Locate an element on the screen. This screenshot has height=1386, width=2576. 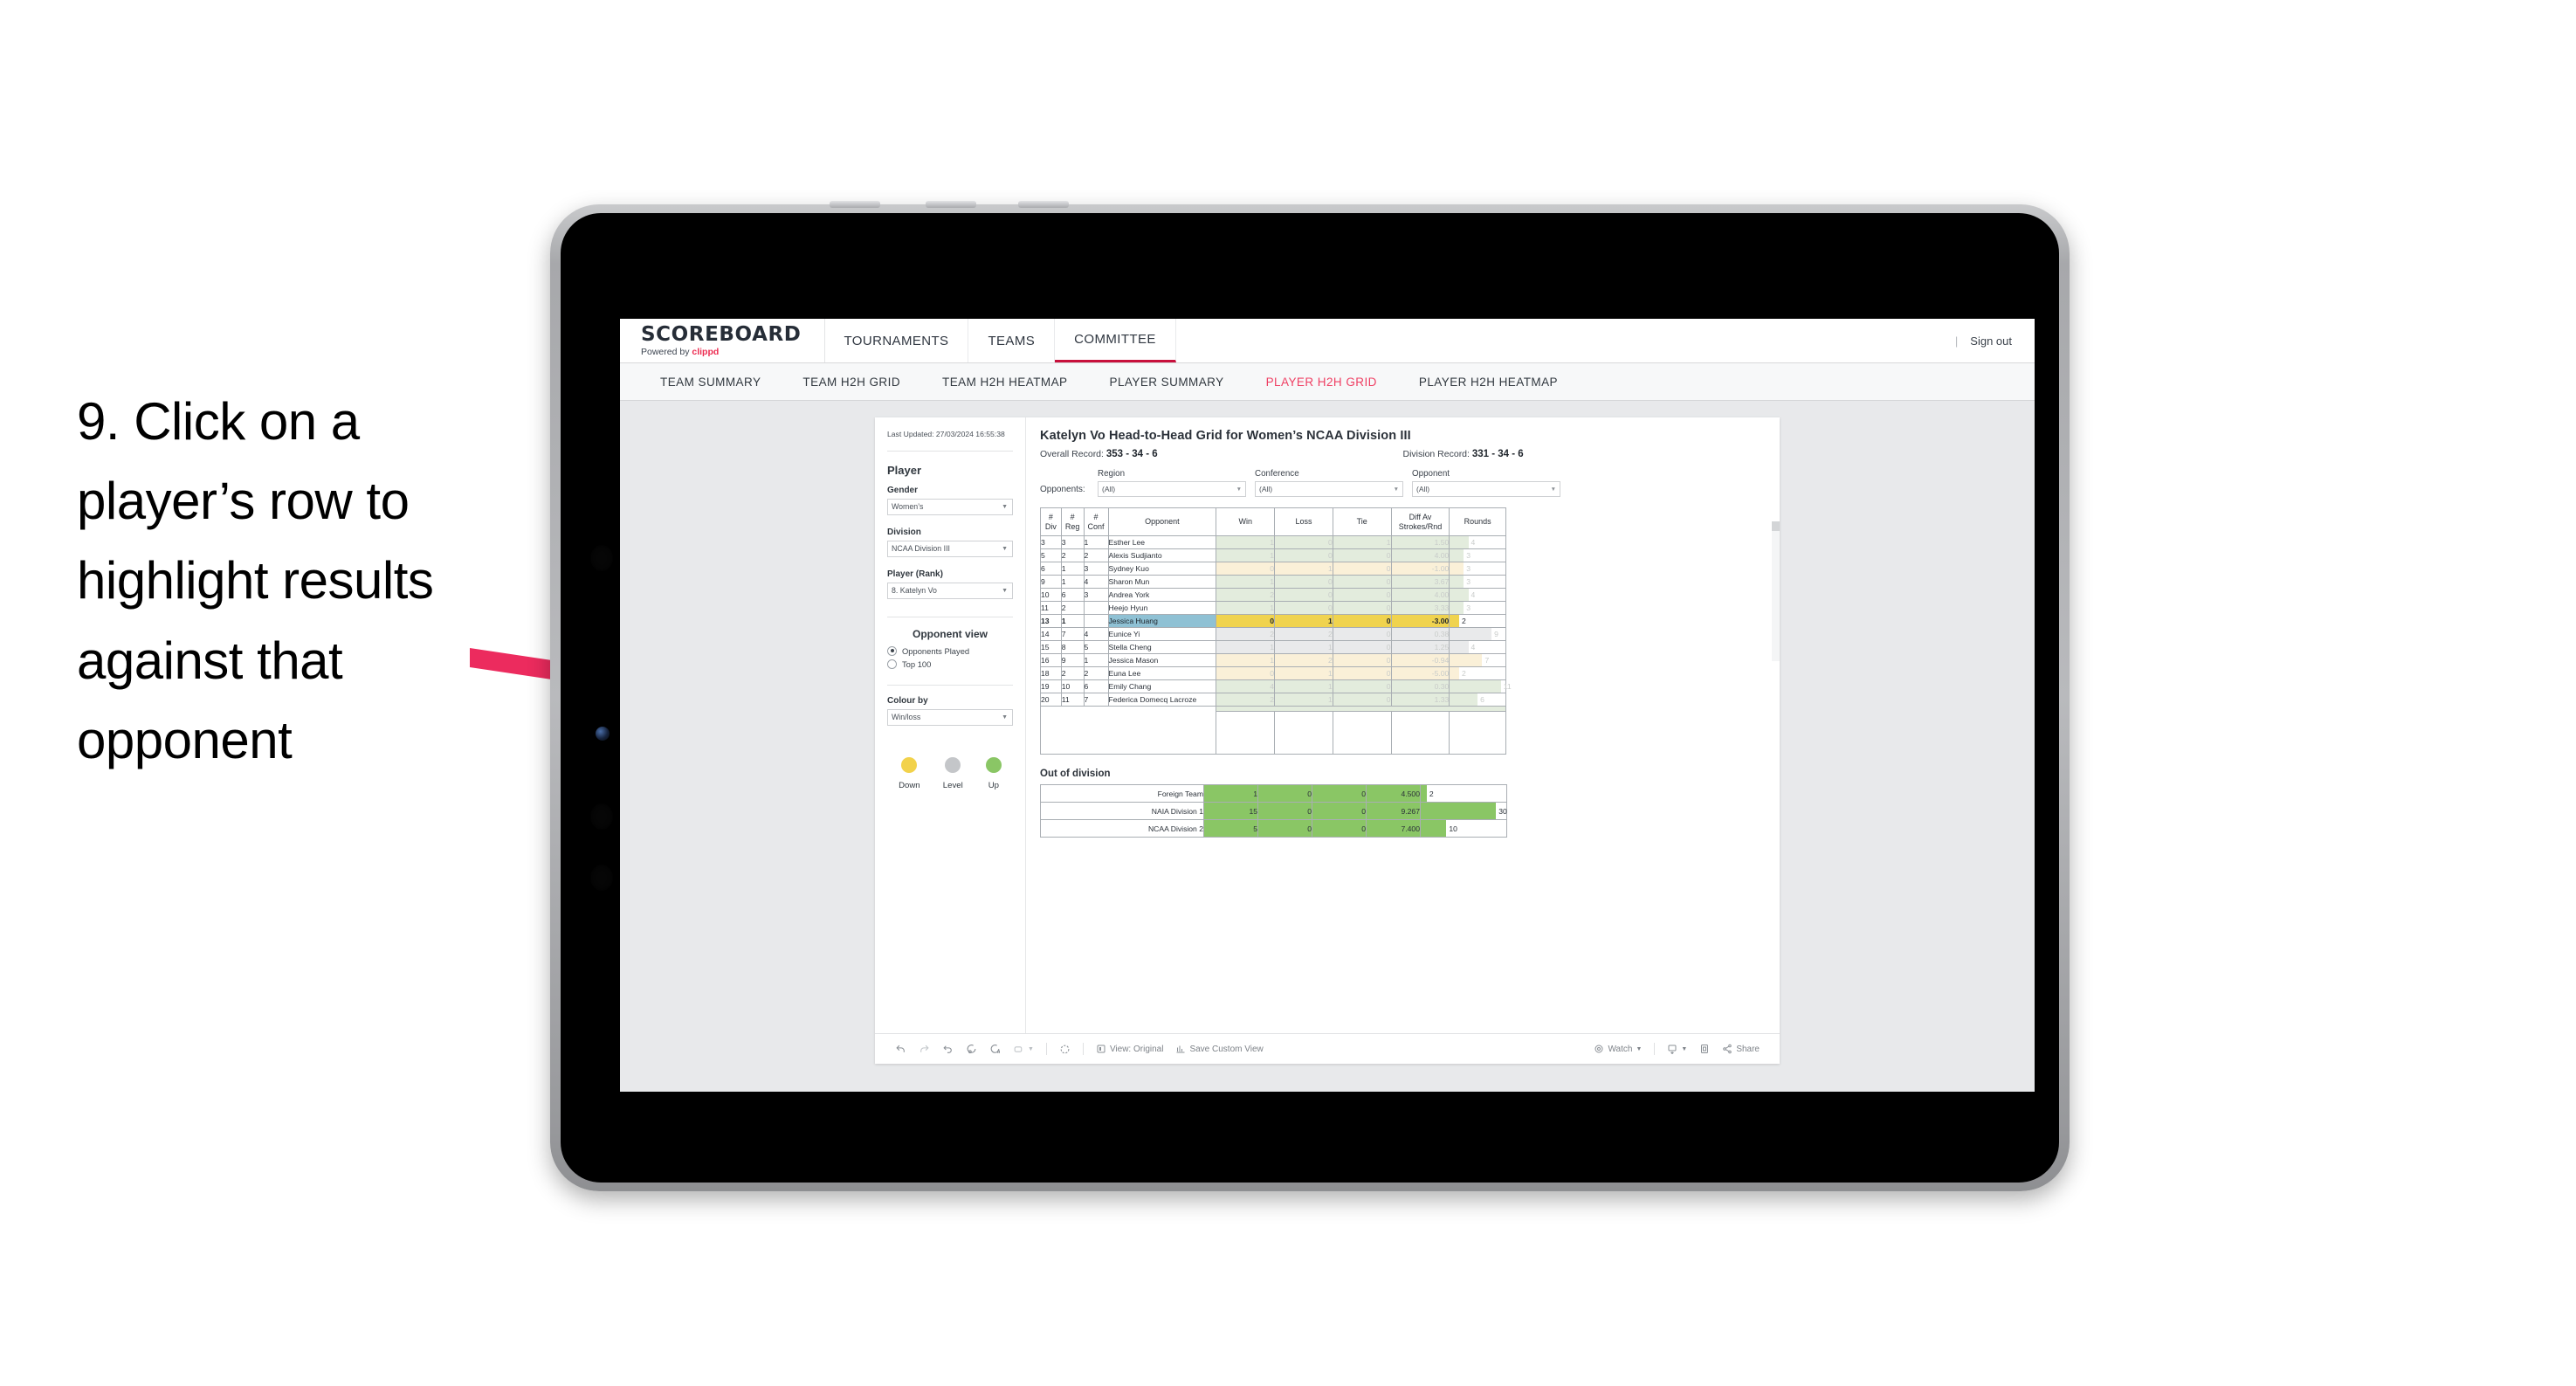
column-header-rounds: Rounds is located at coordinates (1477, 521).